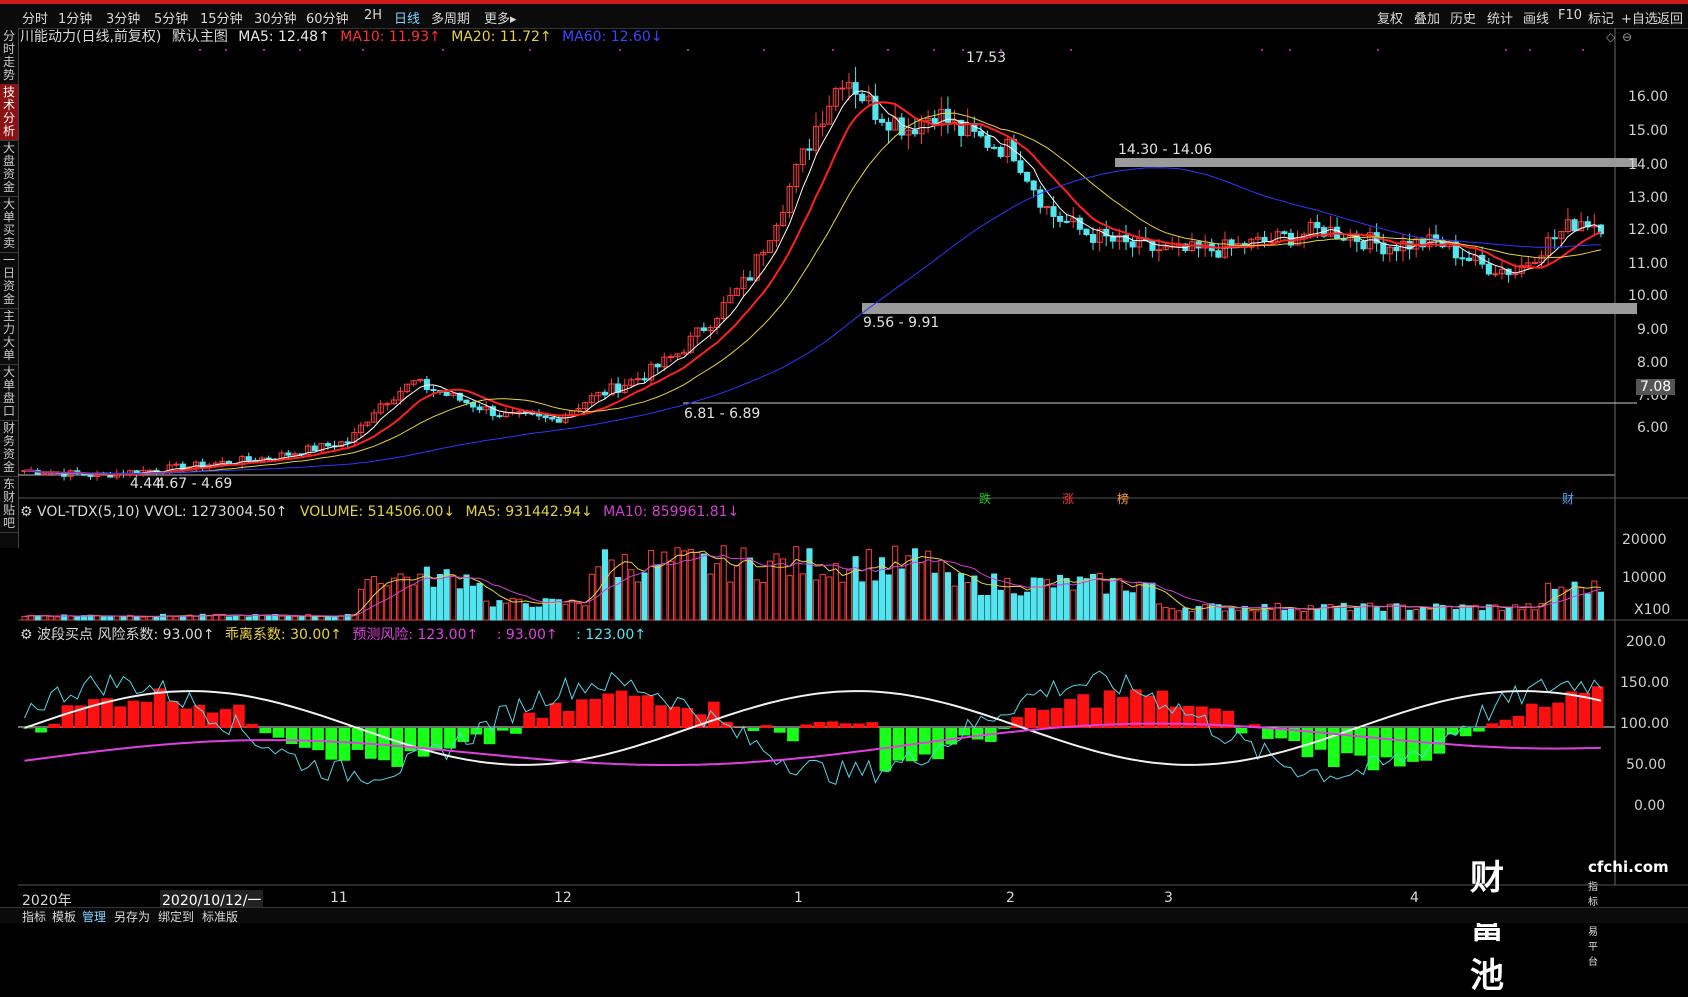  I want to click on event-marker-list: 榜, so click(1123, 498).